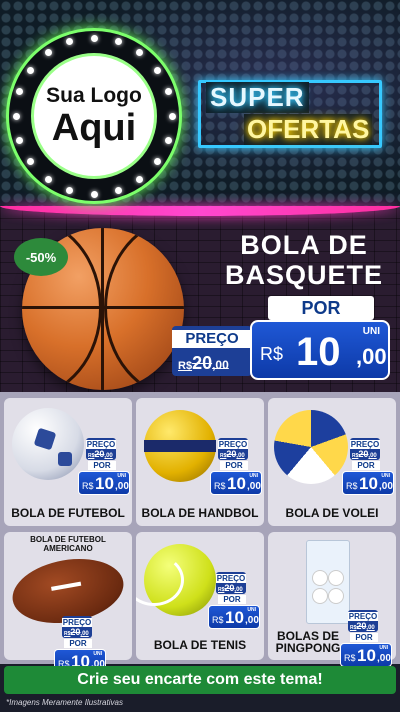  What do you see at coordinates (257, 97) in the screenshot?
I see `neon-super-text: SUPER` at bounding box center [257, 97].